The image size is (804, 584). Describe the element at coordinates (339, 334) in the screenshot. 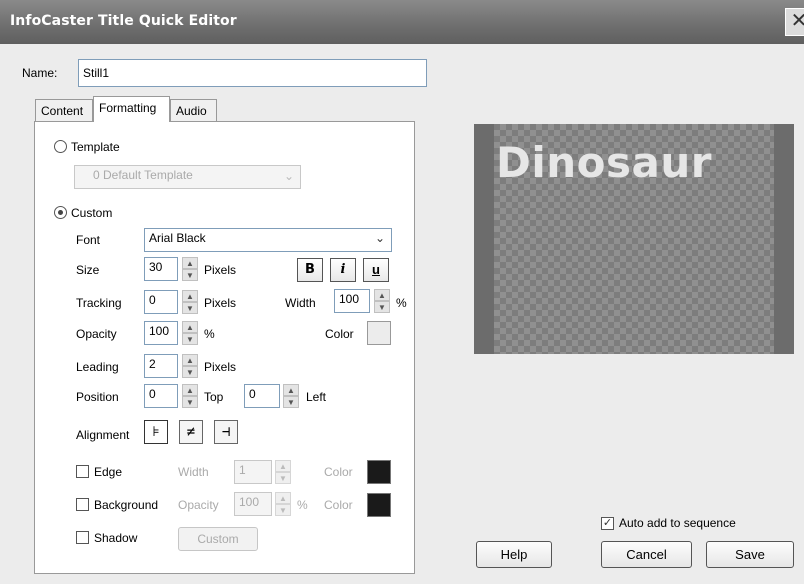

I see `color-label: Color` at that location.